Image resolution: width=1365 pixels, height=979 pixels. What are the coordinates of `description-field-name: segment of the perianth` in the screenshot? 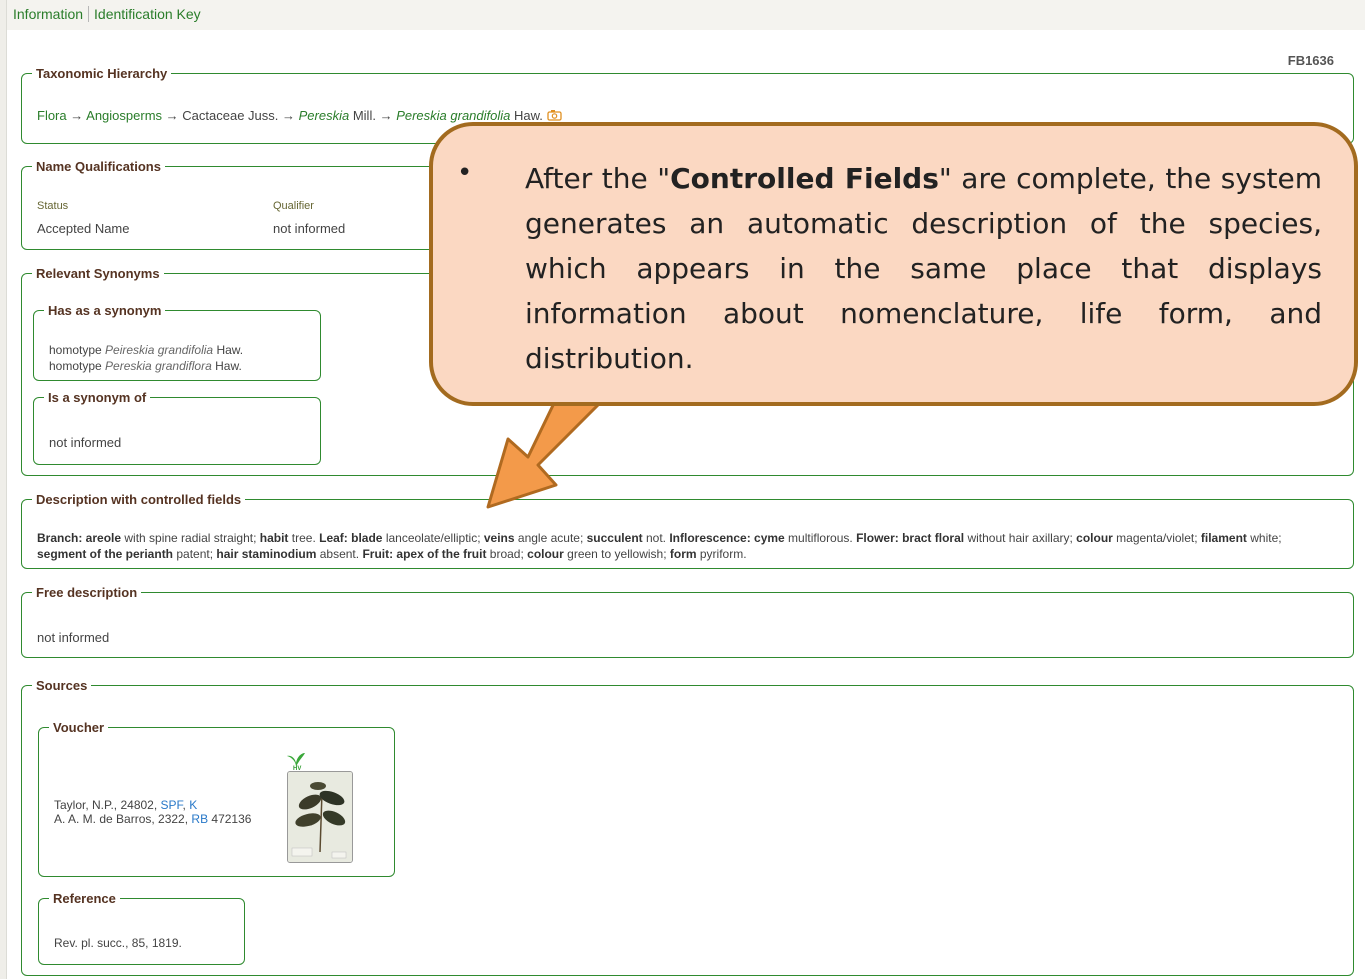 It's located at (105, 554).